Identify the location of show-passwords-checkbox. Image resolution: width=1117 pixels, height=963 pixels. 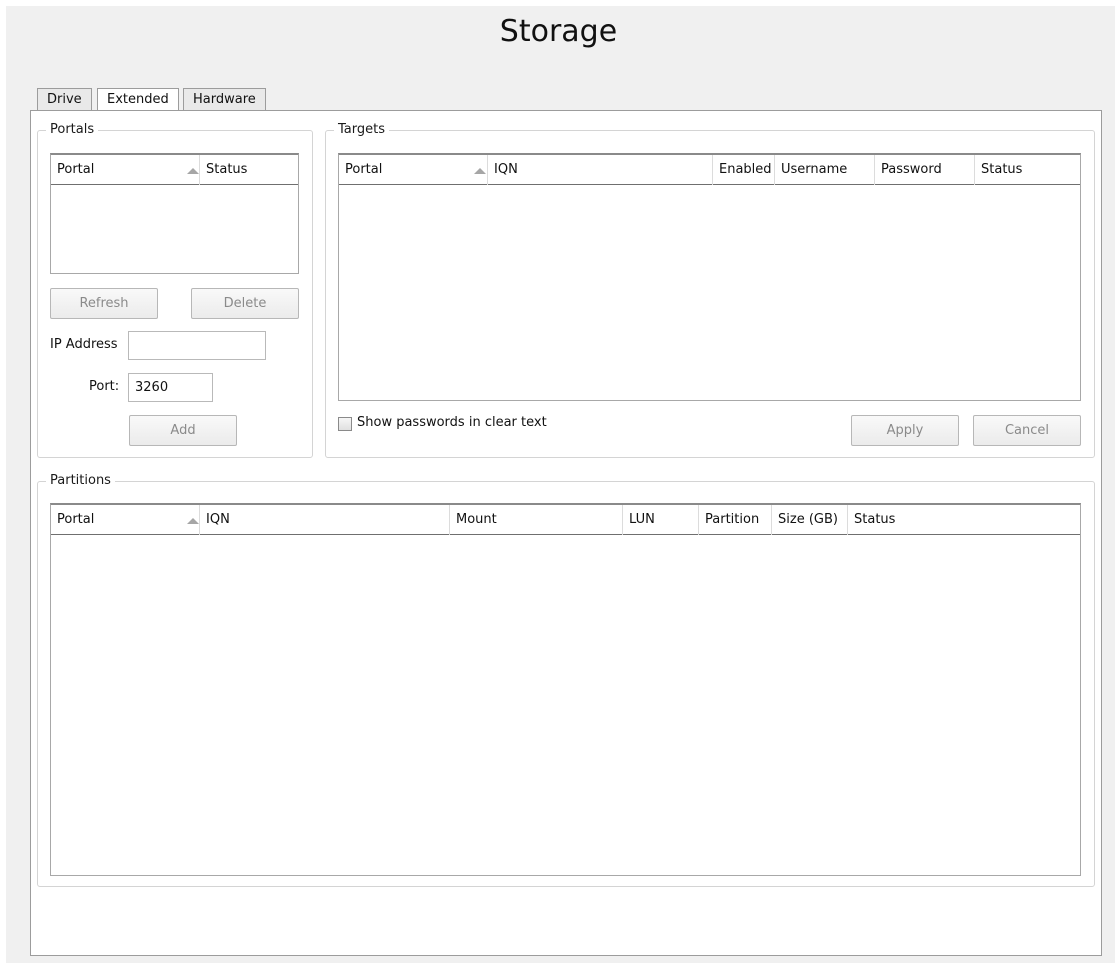
(345, 424).